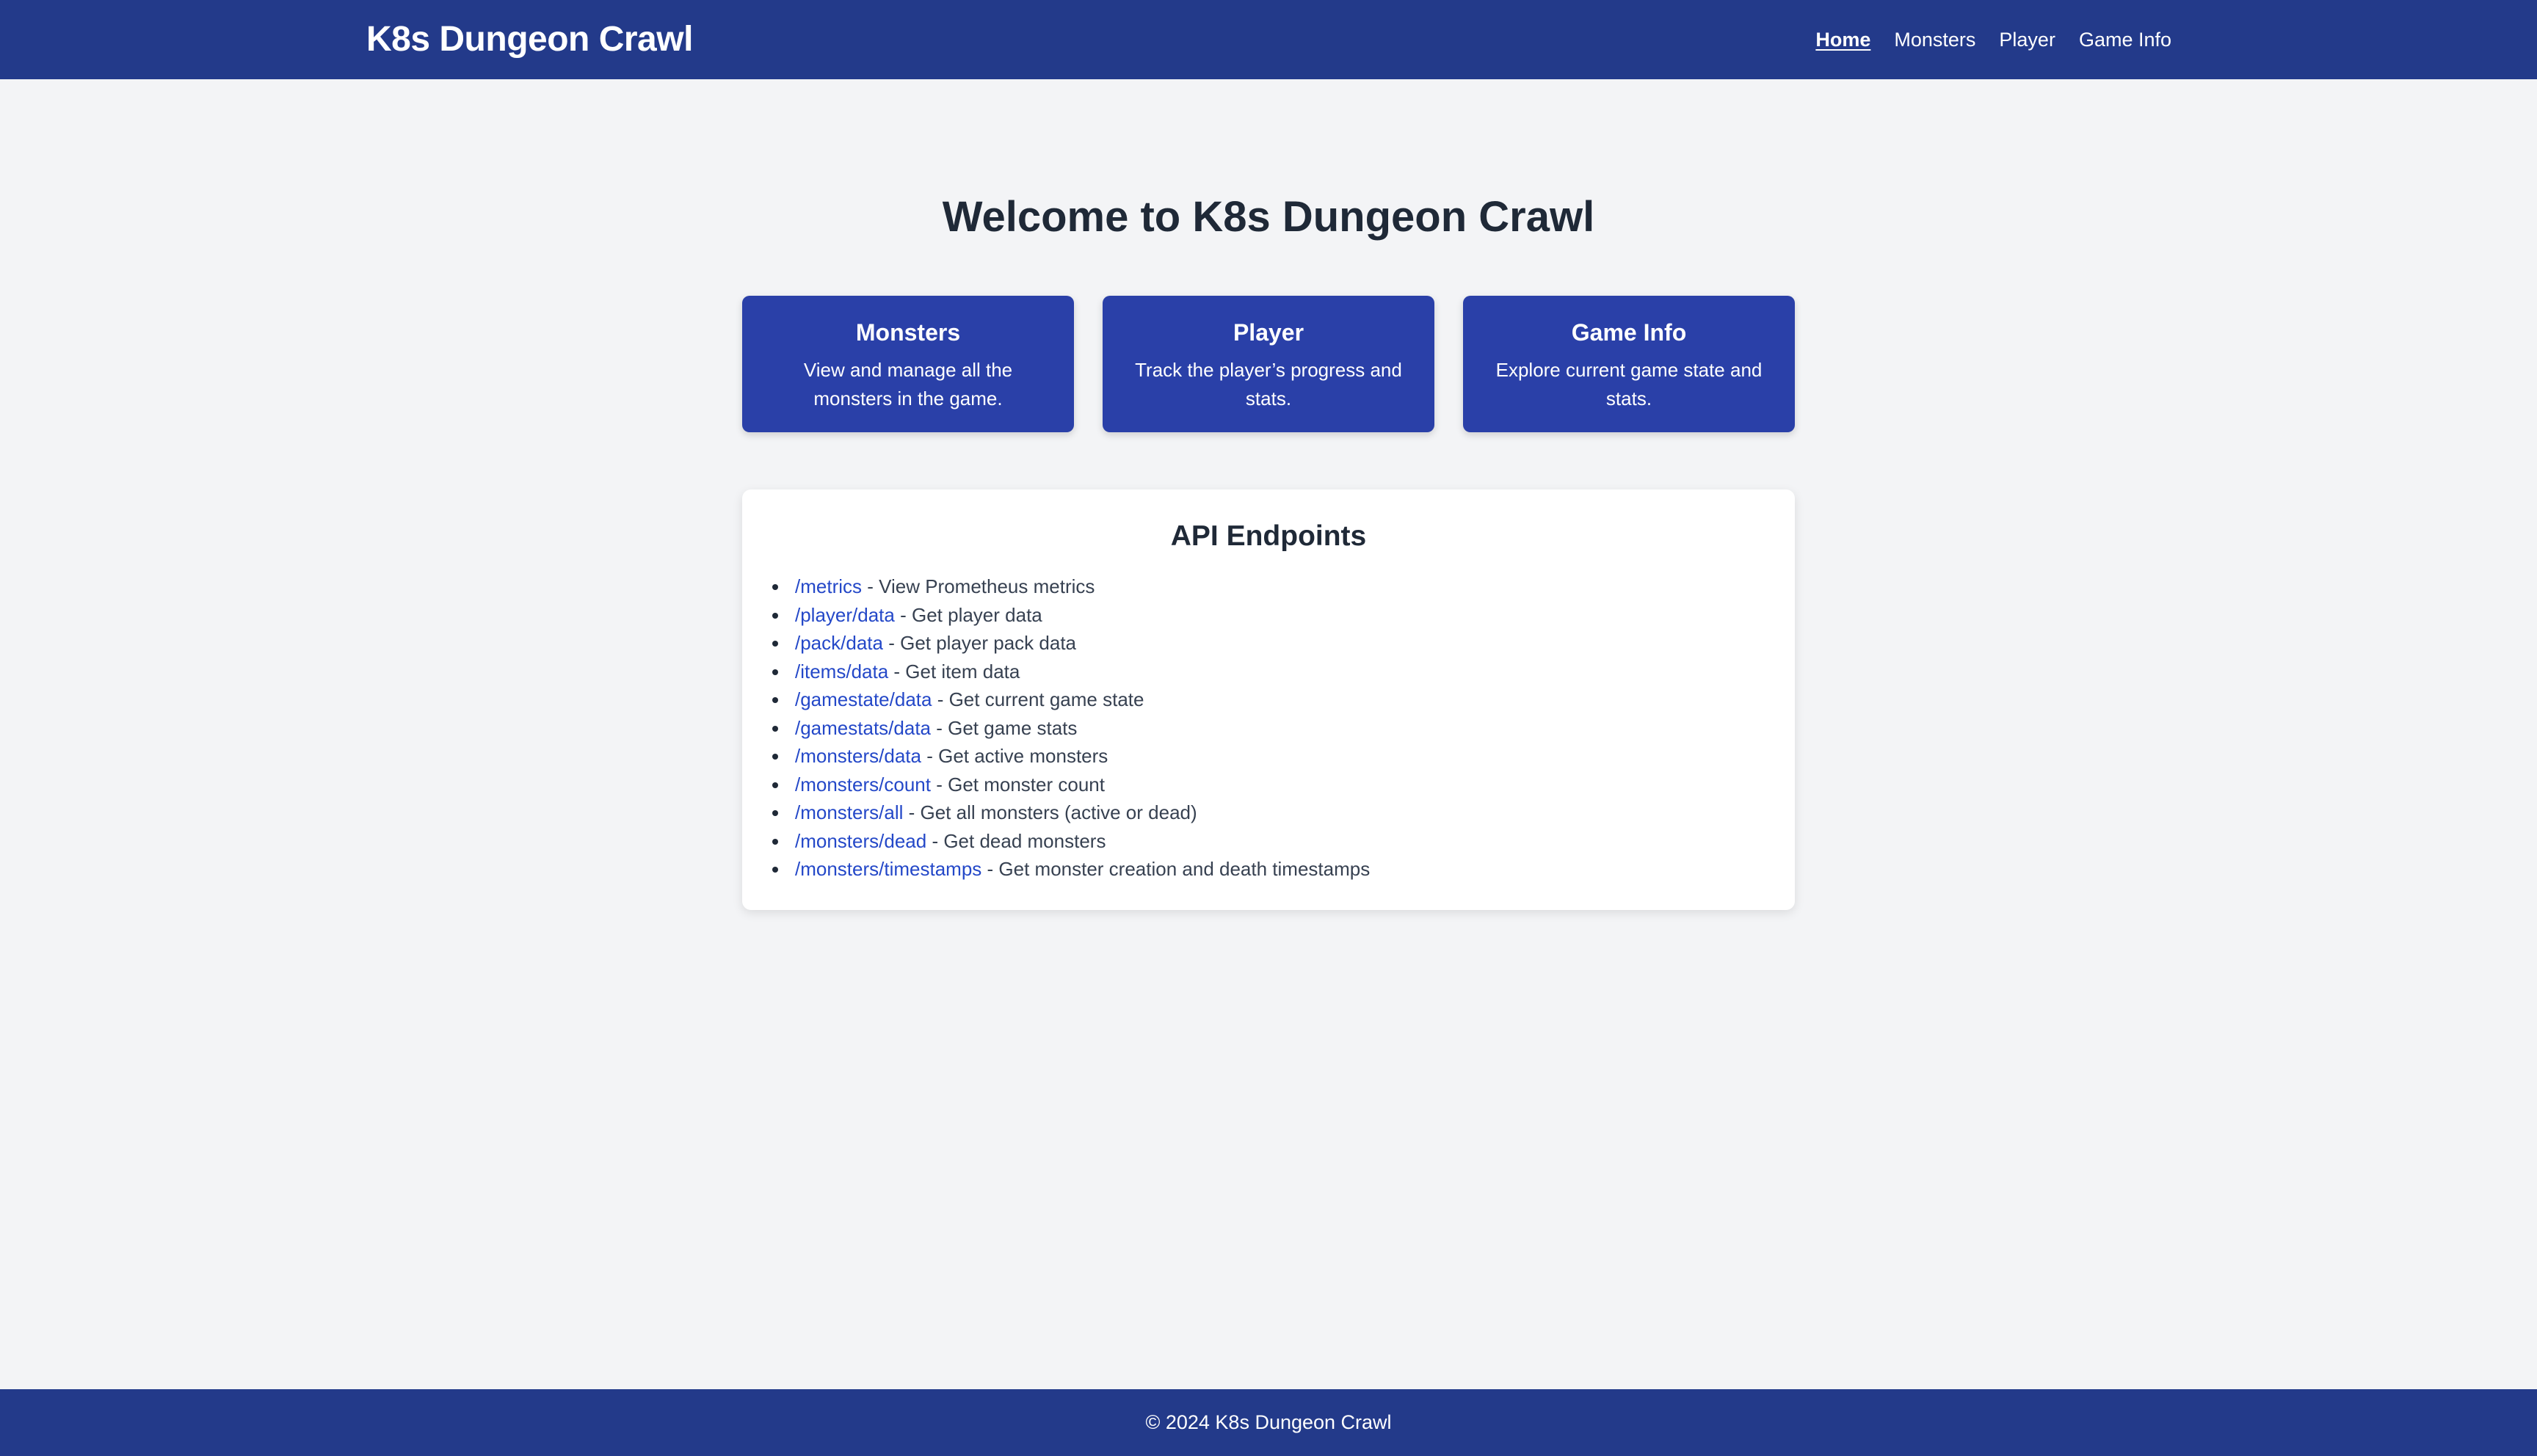 The height and width of the screenshot is (1456, 2537). Describe the element at coordinates (979, 586) in the screenshot. I see `endpoint-description: - View Prometheus metrics` at that location.